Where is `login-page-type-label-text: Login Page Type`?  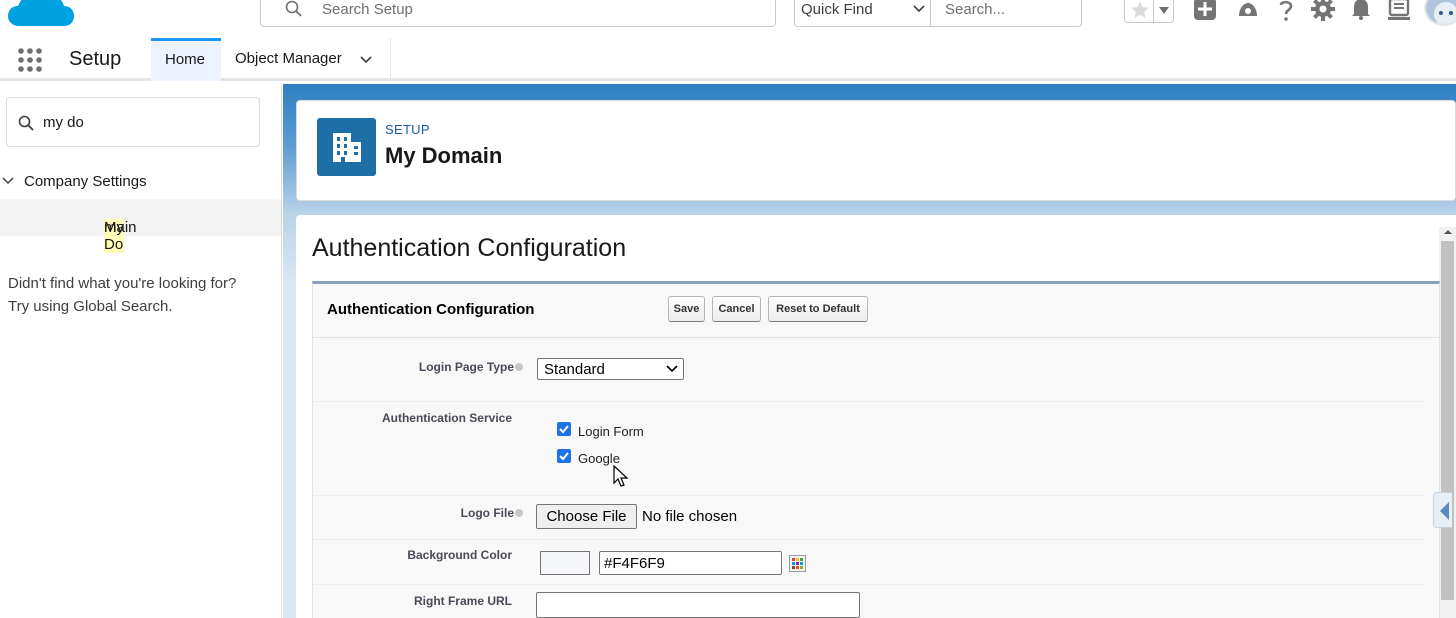
login-page-type-label-text: Login Page Type is located at coordinates (466, 367).